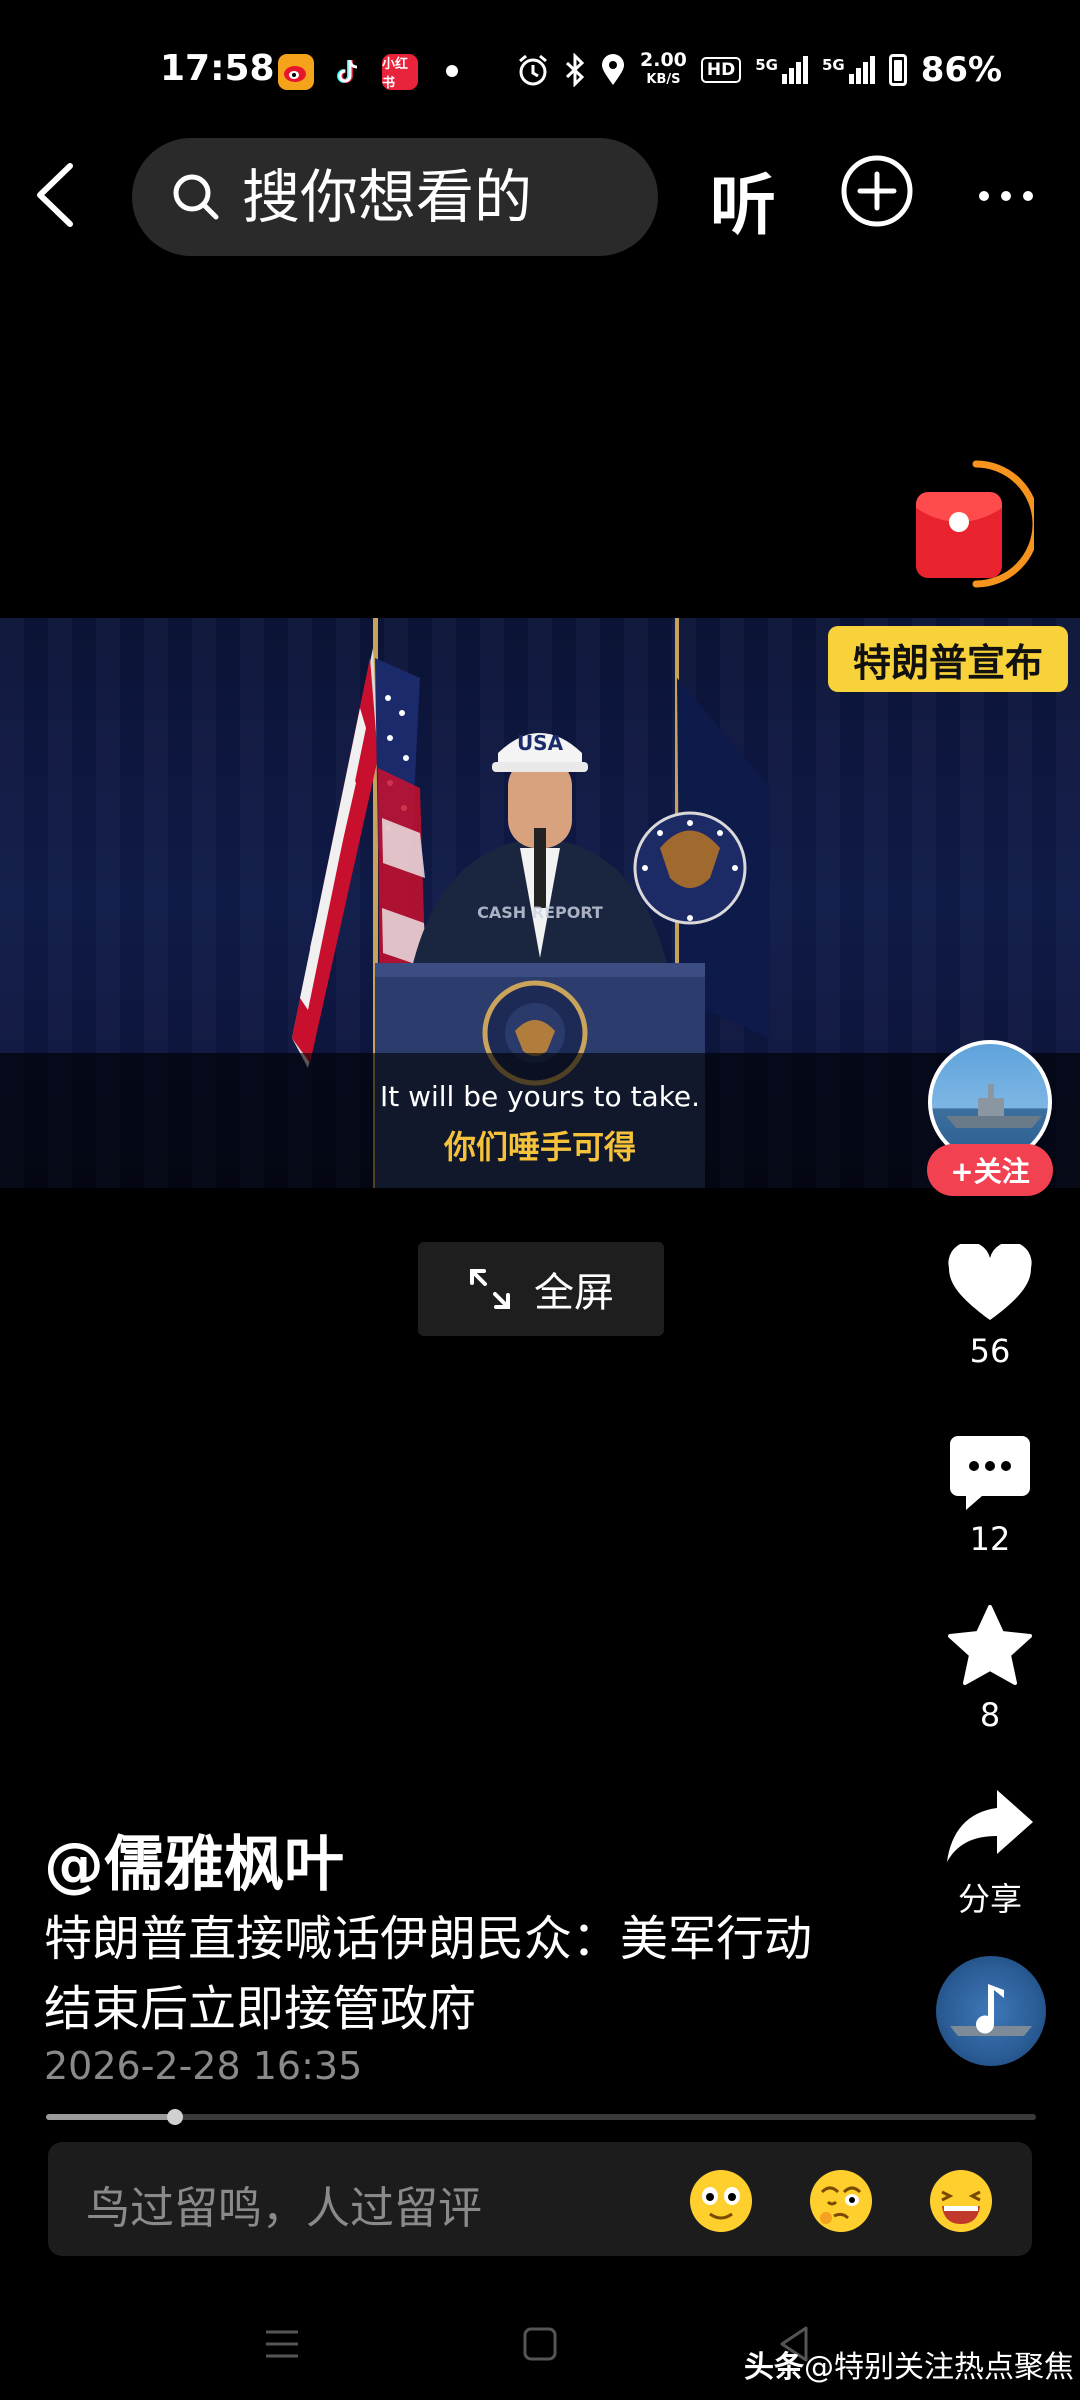 The width and height of the screenshot is (1080, 2400). Describe the element at coordinates (848, 70) in the screenshot. I see `signal-icon-2: 5G` at that location.